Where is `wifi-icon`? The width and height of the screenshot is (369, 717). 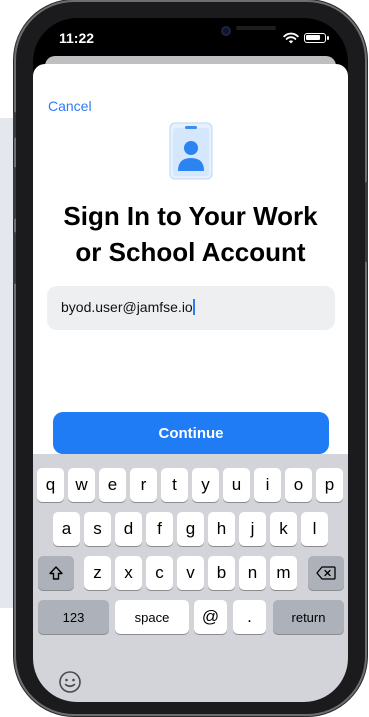 wifi-icon is located at coordinates (291, 38).